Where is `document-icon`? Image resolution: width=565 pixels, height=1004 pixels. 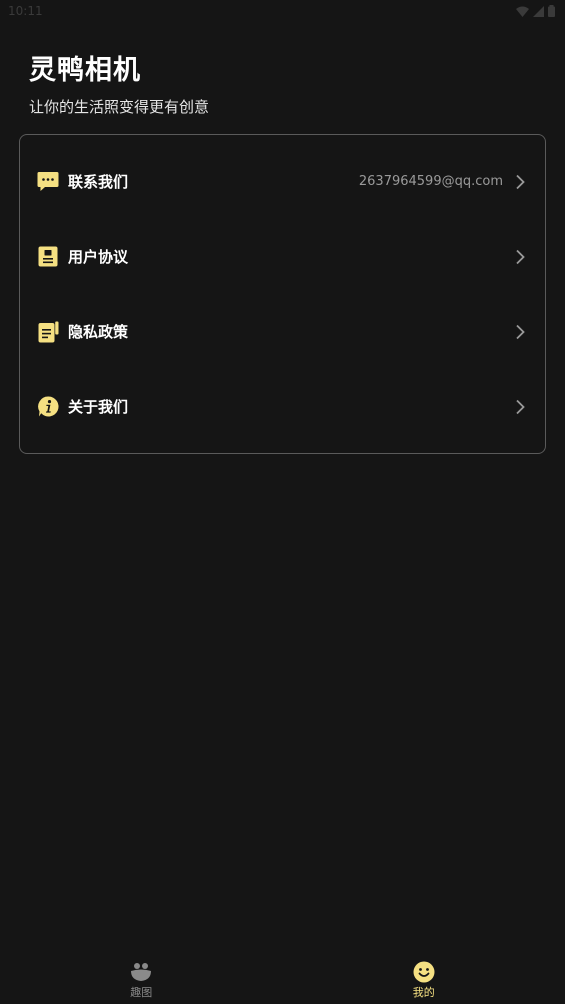
document-icon is located at coordinates (48, 257).